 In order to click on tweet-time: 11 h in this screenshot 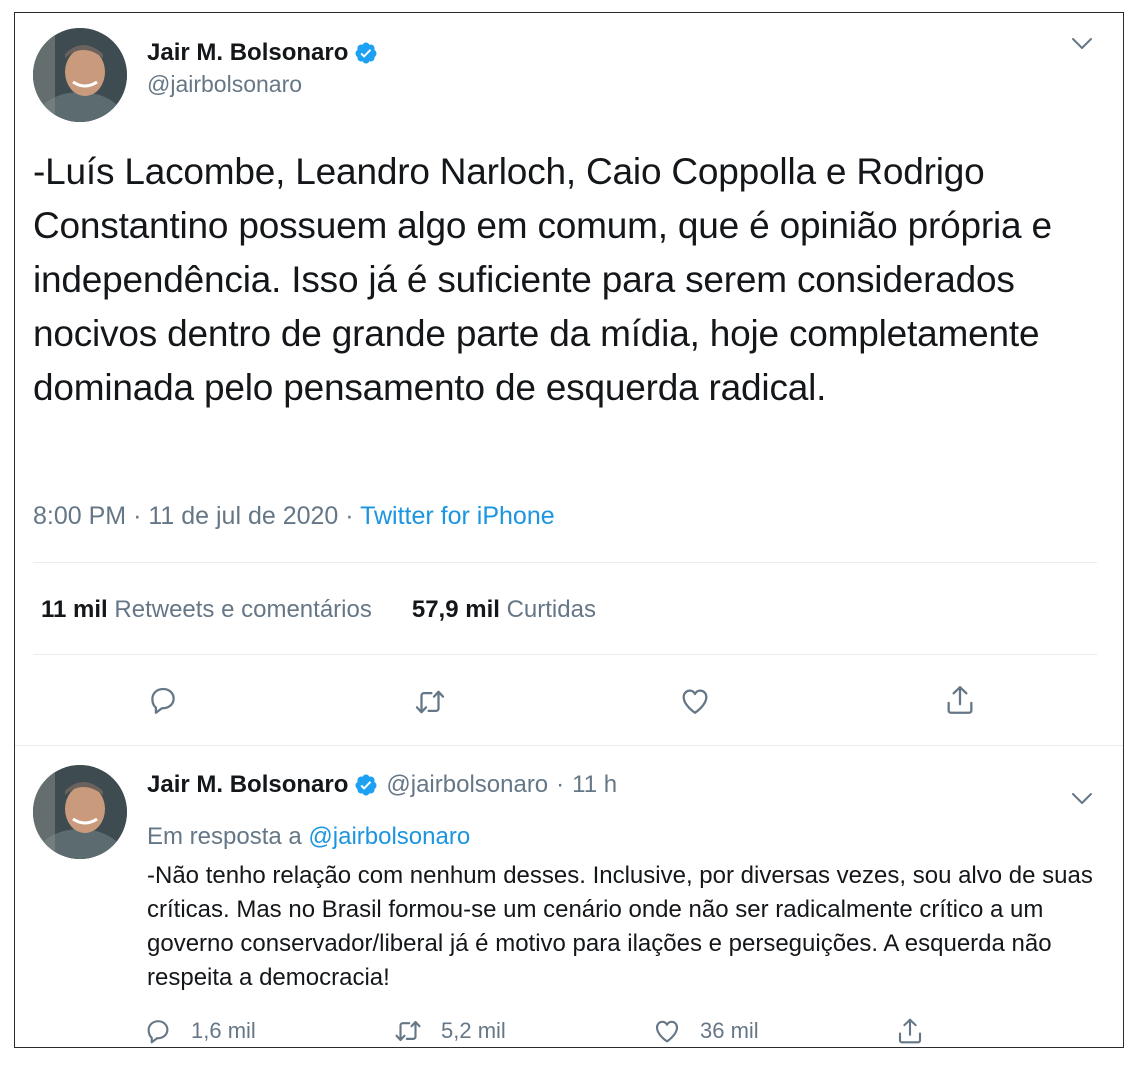, I will do `click(594, 785)`.